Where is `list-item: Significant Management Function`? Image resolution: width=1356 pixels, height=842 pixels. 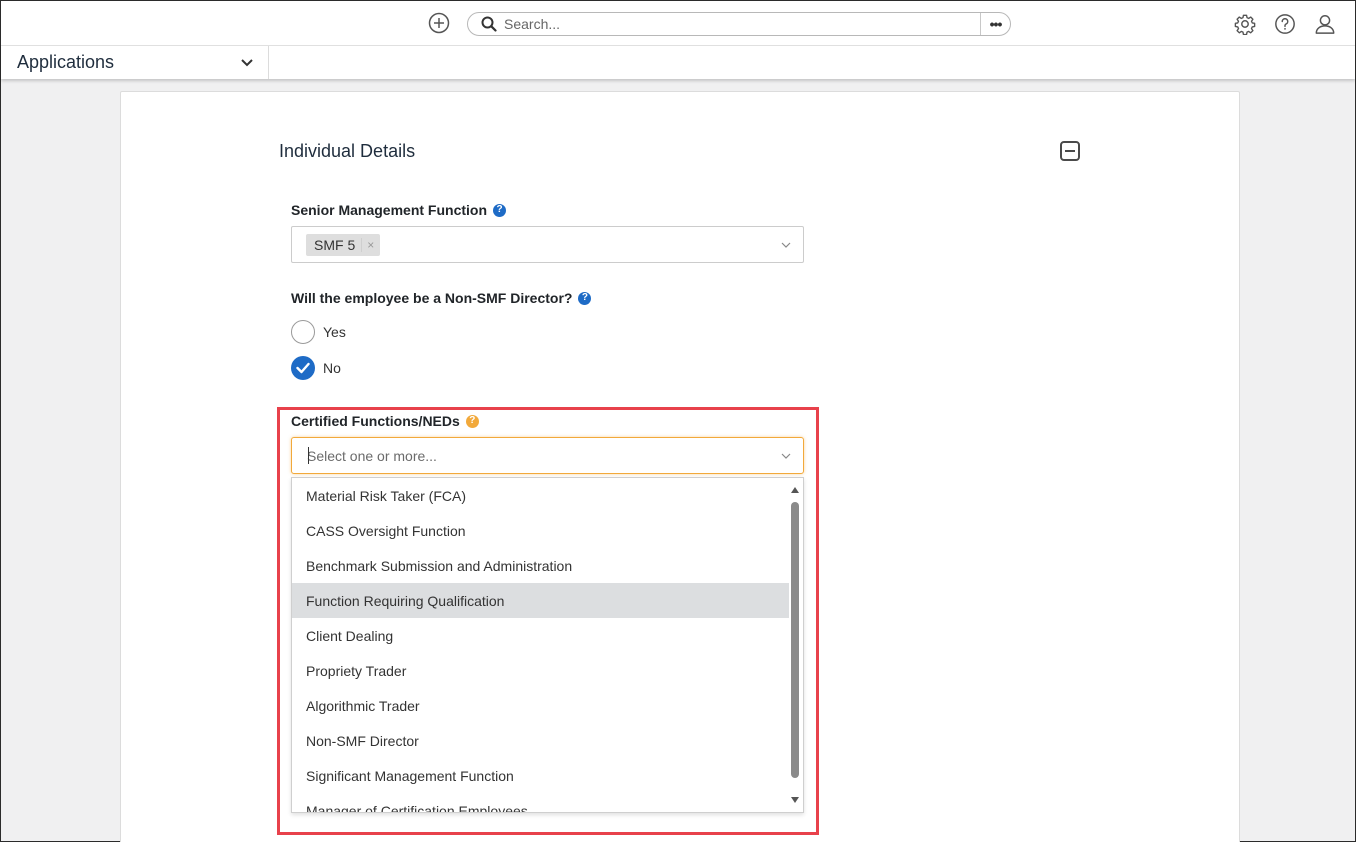
list-item: Significant Management Function is located at coordinates (540, 775).